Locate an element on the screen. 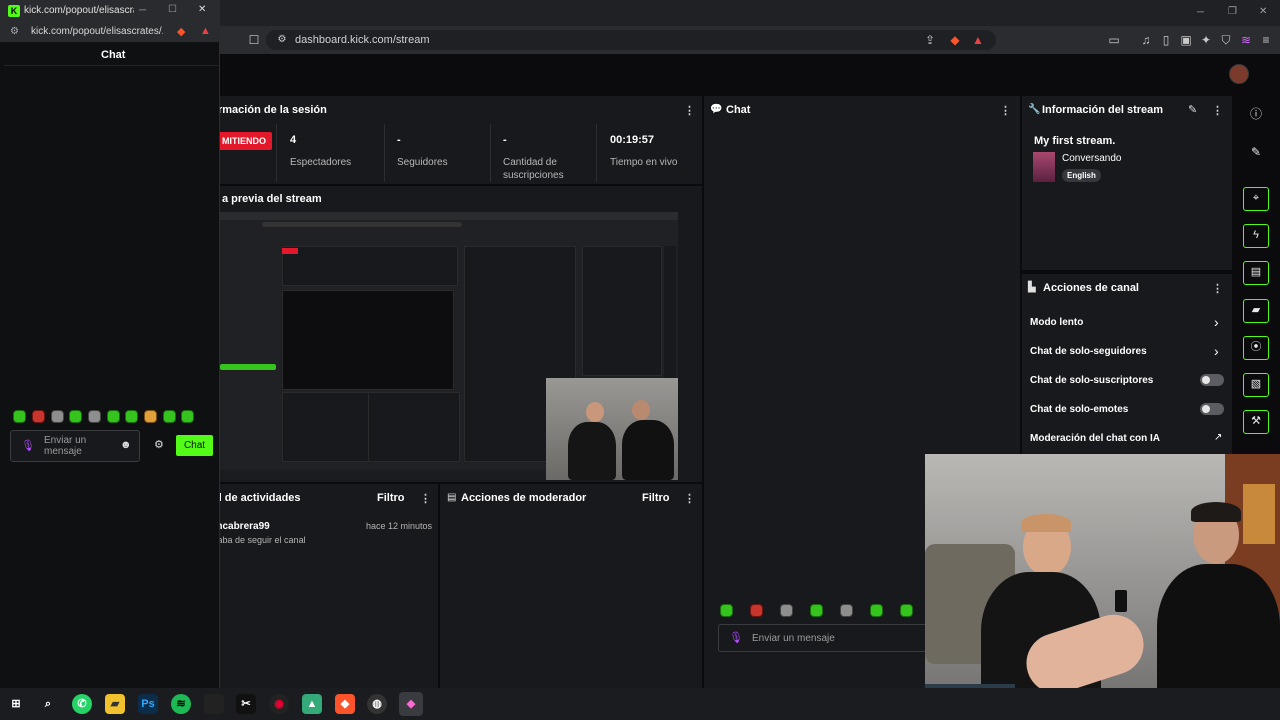 This screenshot has height=720, width=1280. right-toolbar: ⓘ ✎ ⌖ ϟ ▤ ▰ ⦿ ▧ ⚒ is located at coordinates (1257, 265).